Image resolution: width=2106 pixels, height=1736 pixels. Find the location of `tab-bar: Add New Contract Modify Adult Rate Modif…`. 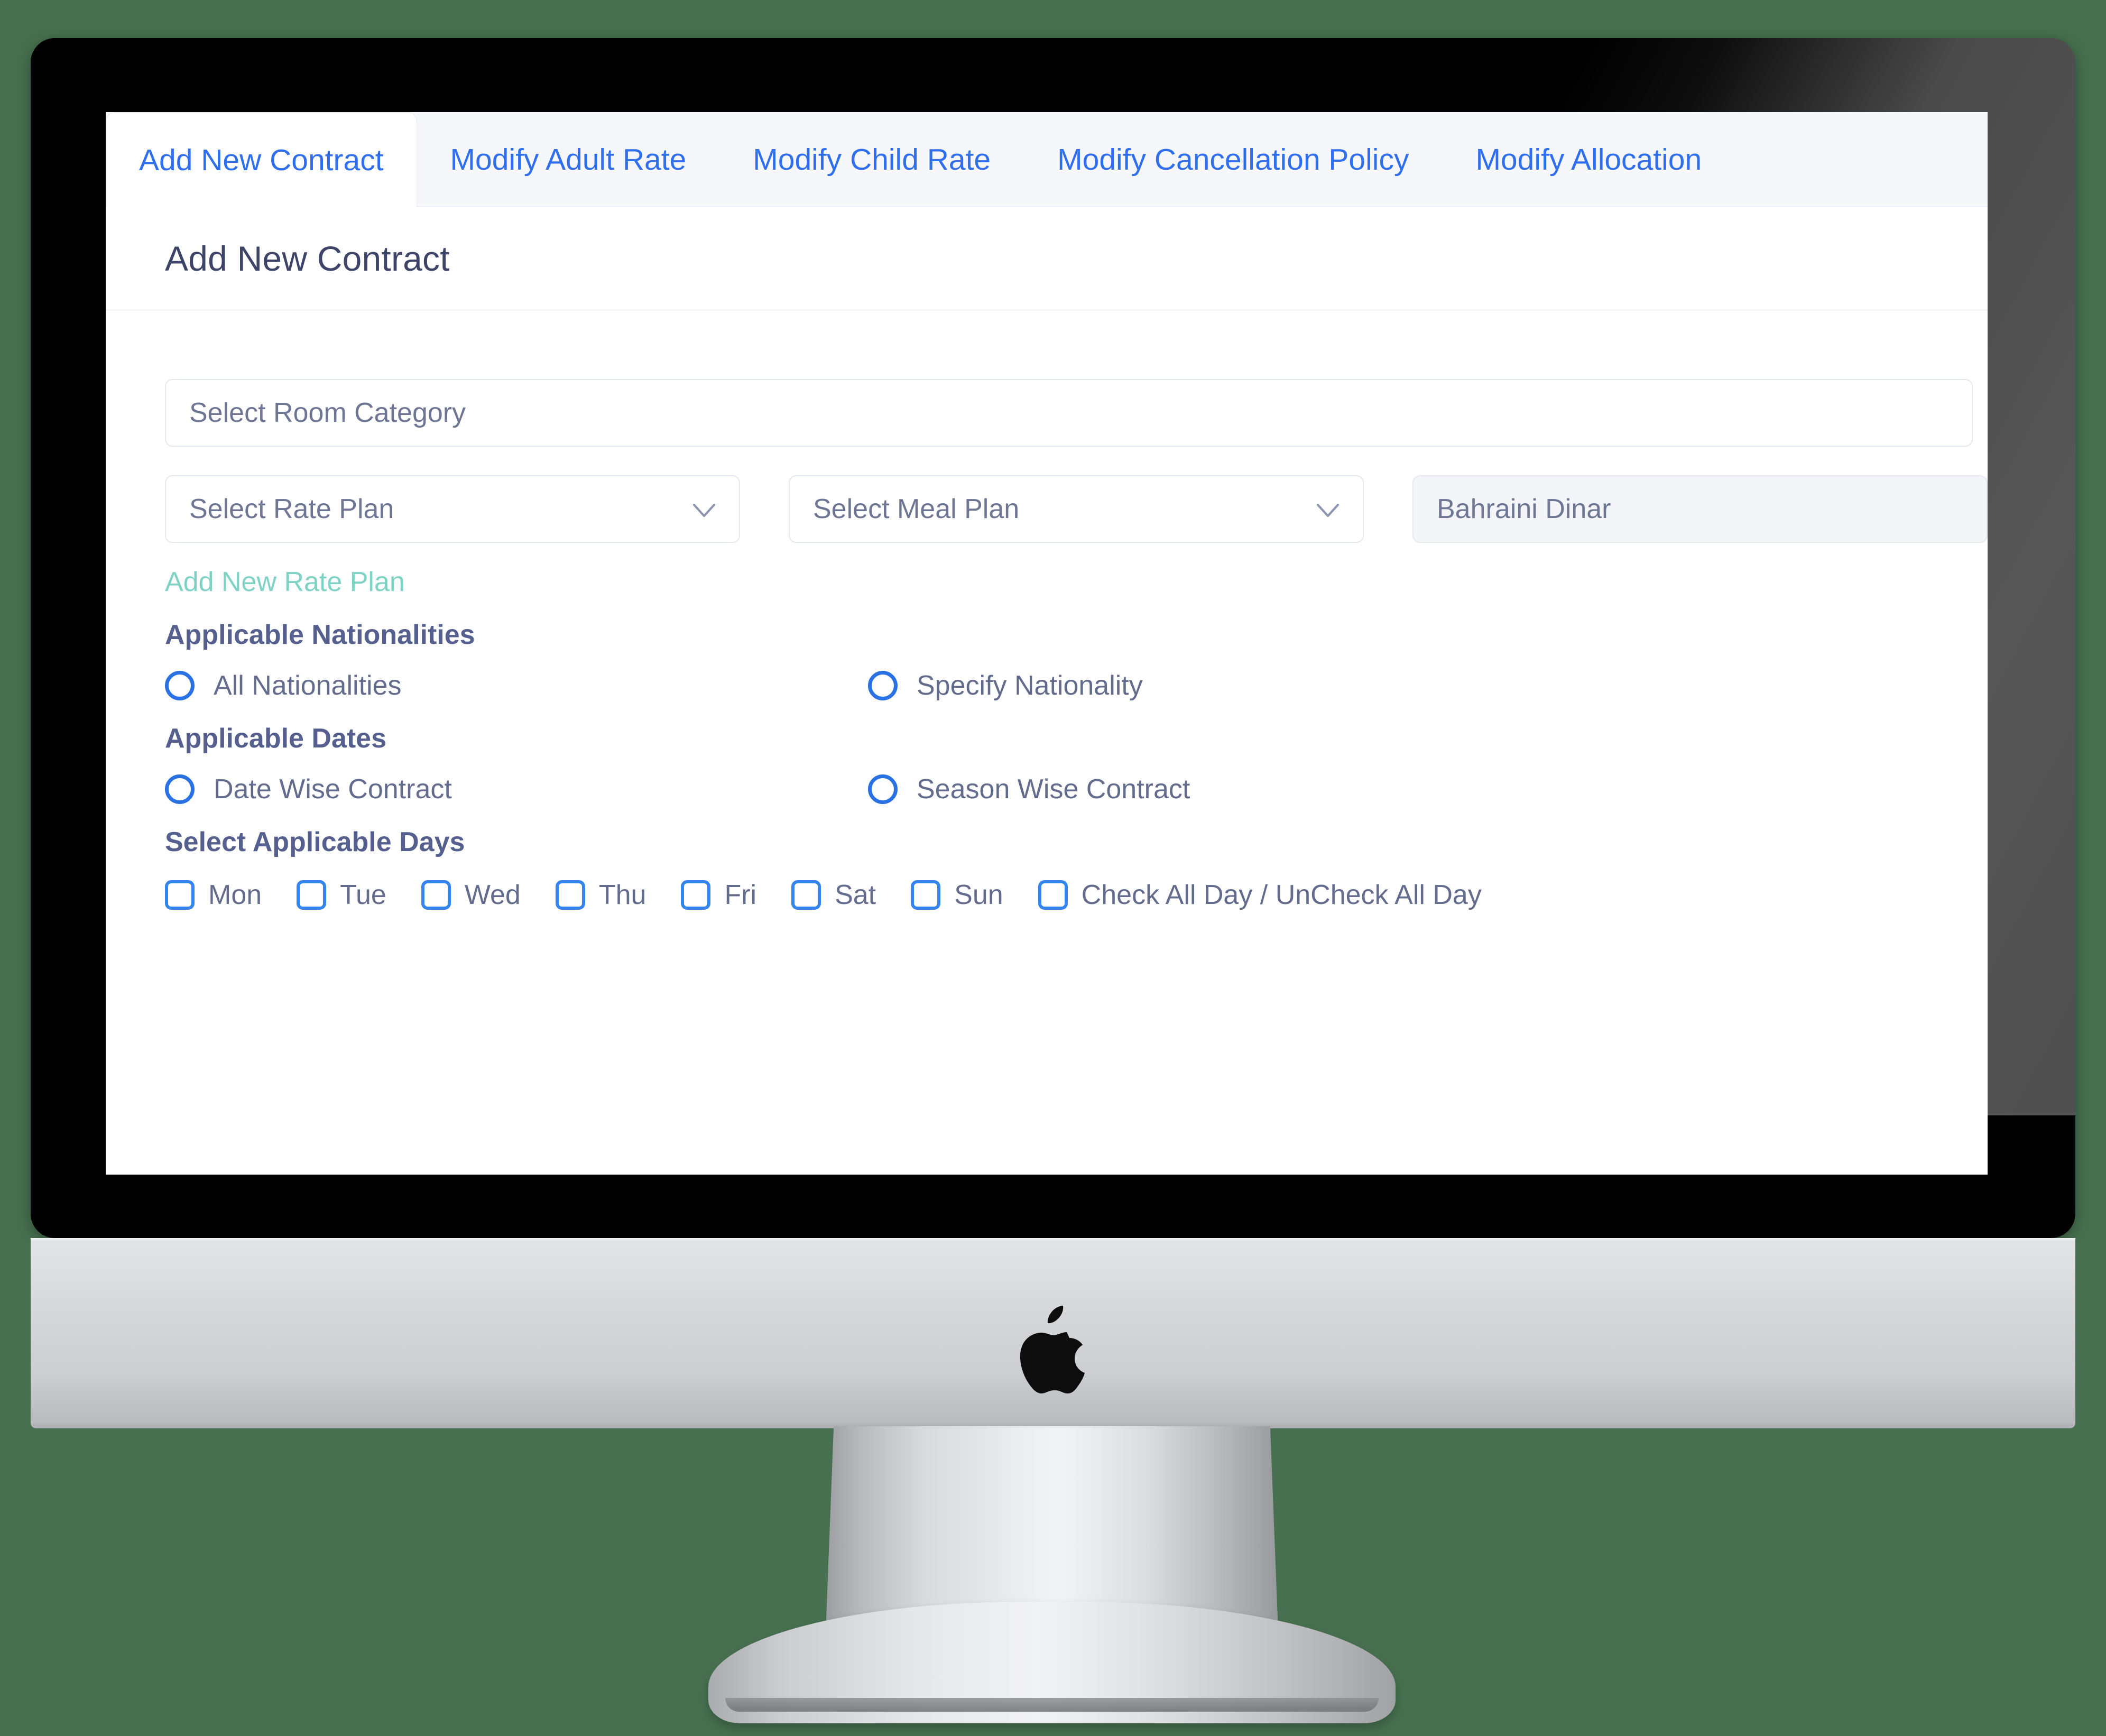

tab-bar: Add New Contract Modify Adult Rate Modif… is located at coordinates (1047, 159).